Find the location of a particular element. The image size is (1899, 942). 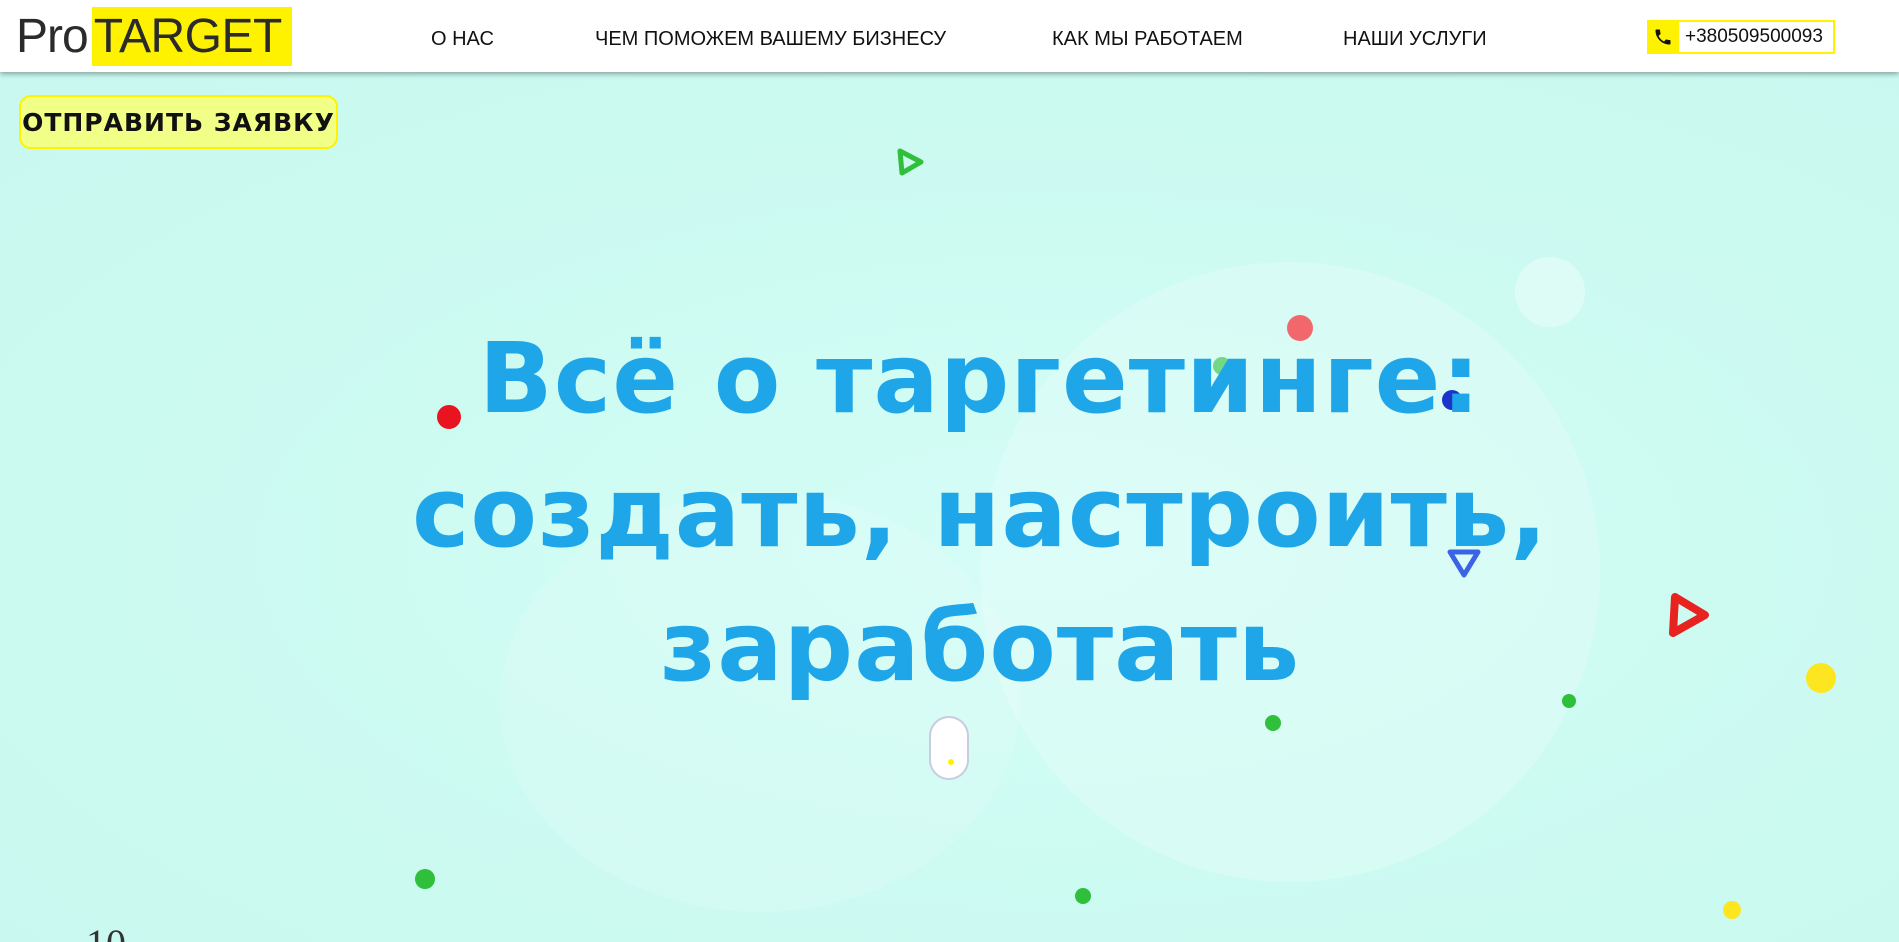

section-heading-partial: 10 is located at coordinates (106, 933).